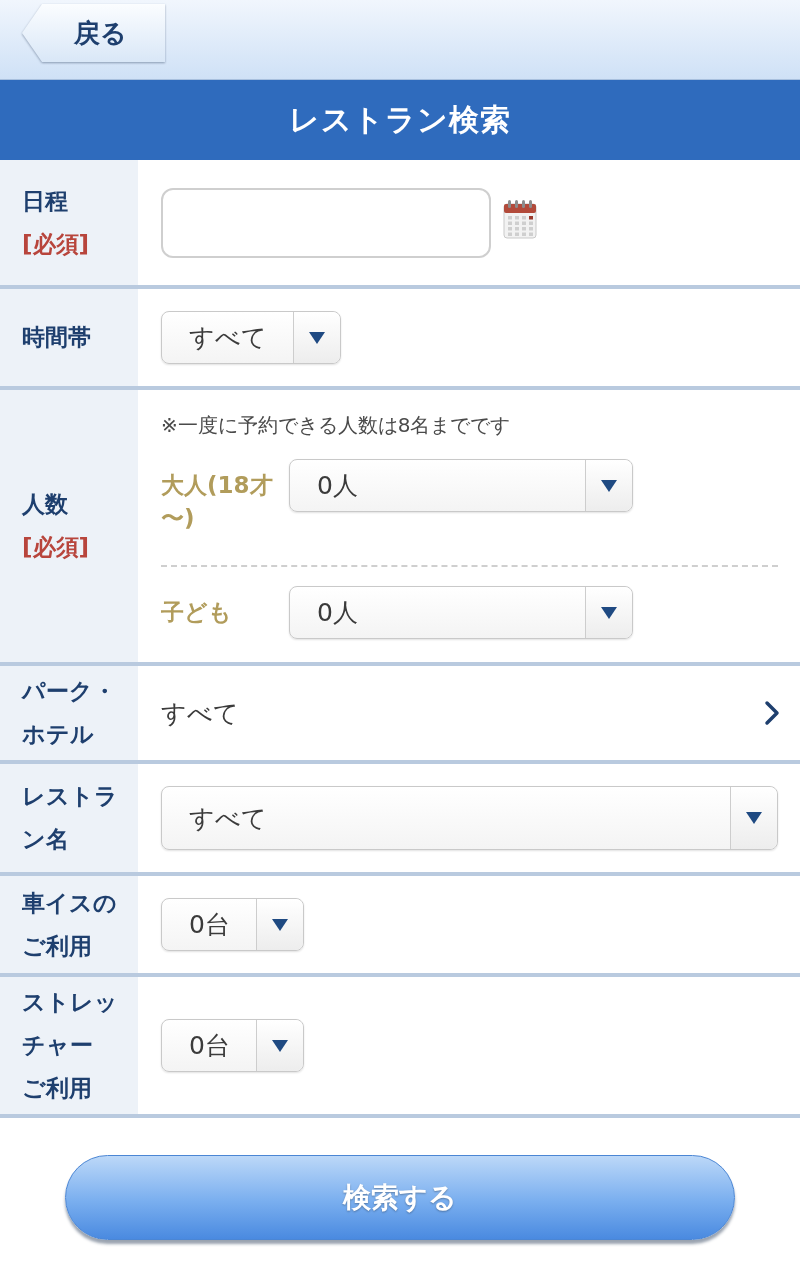  Describe the element at coordinates (45, 504) in the screenshot. I see `field-label: 人数` at that location.